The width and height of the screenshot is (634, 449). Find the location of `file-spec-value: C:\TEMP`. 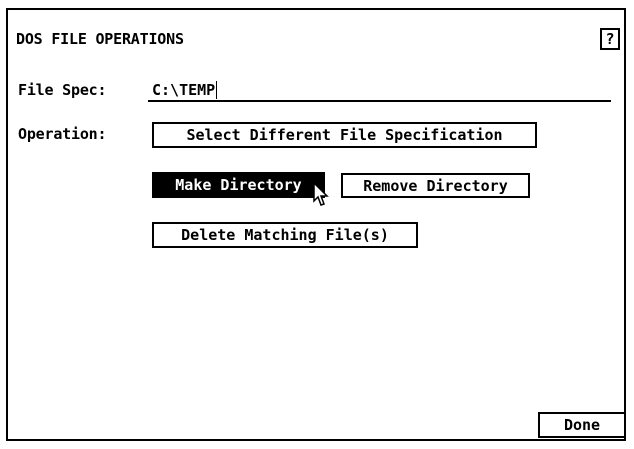

file-spec-value: C:\TEMP is located at coordinates (185, 90).